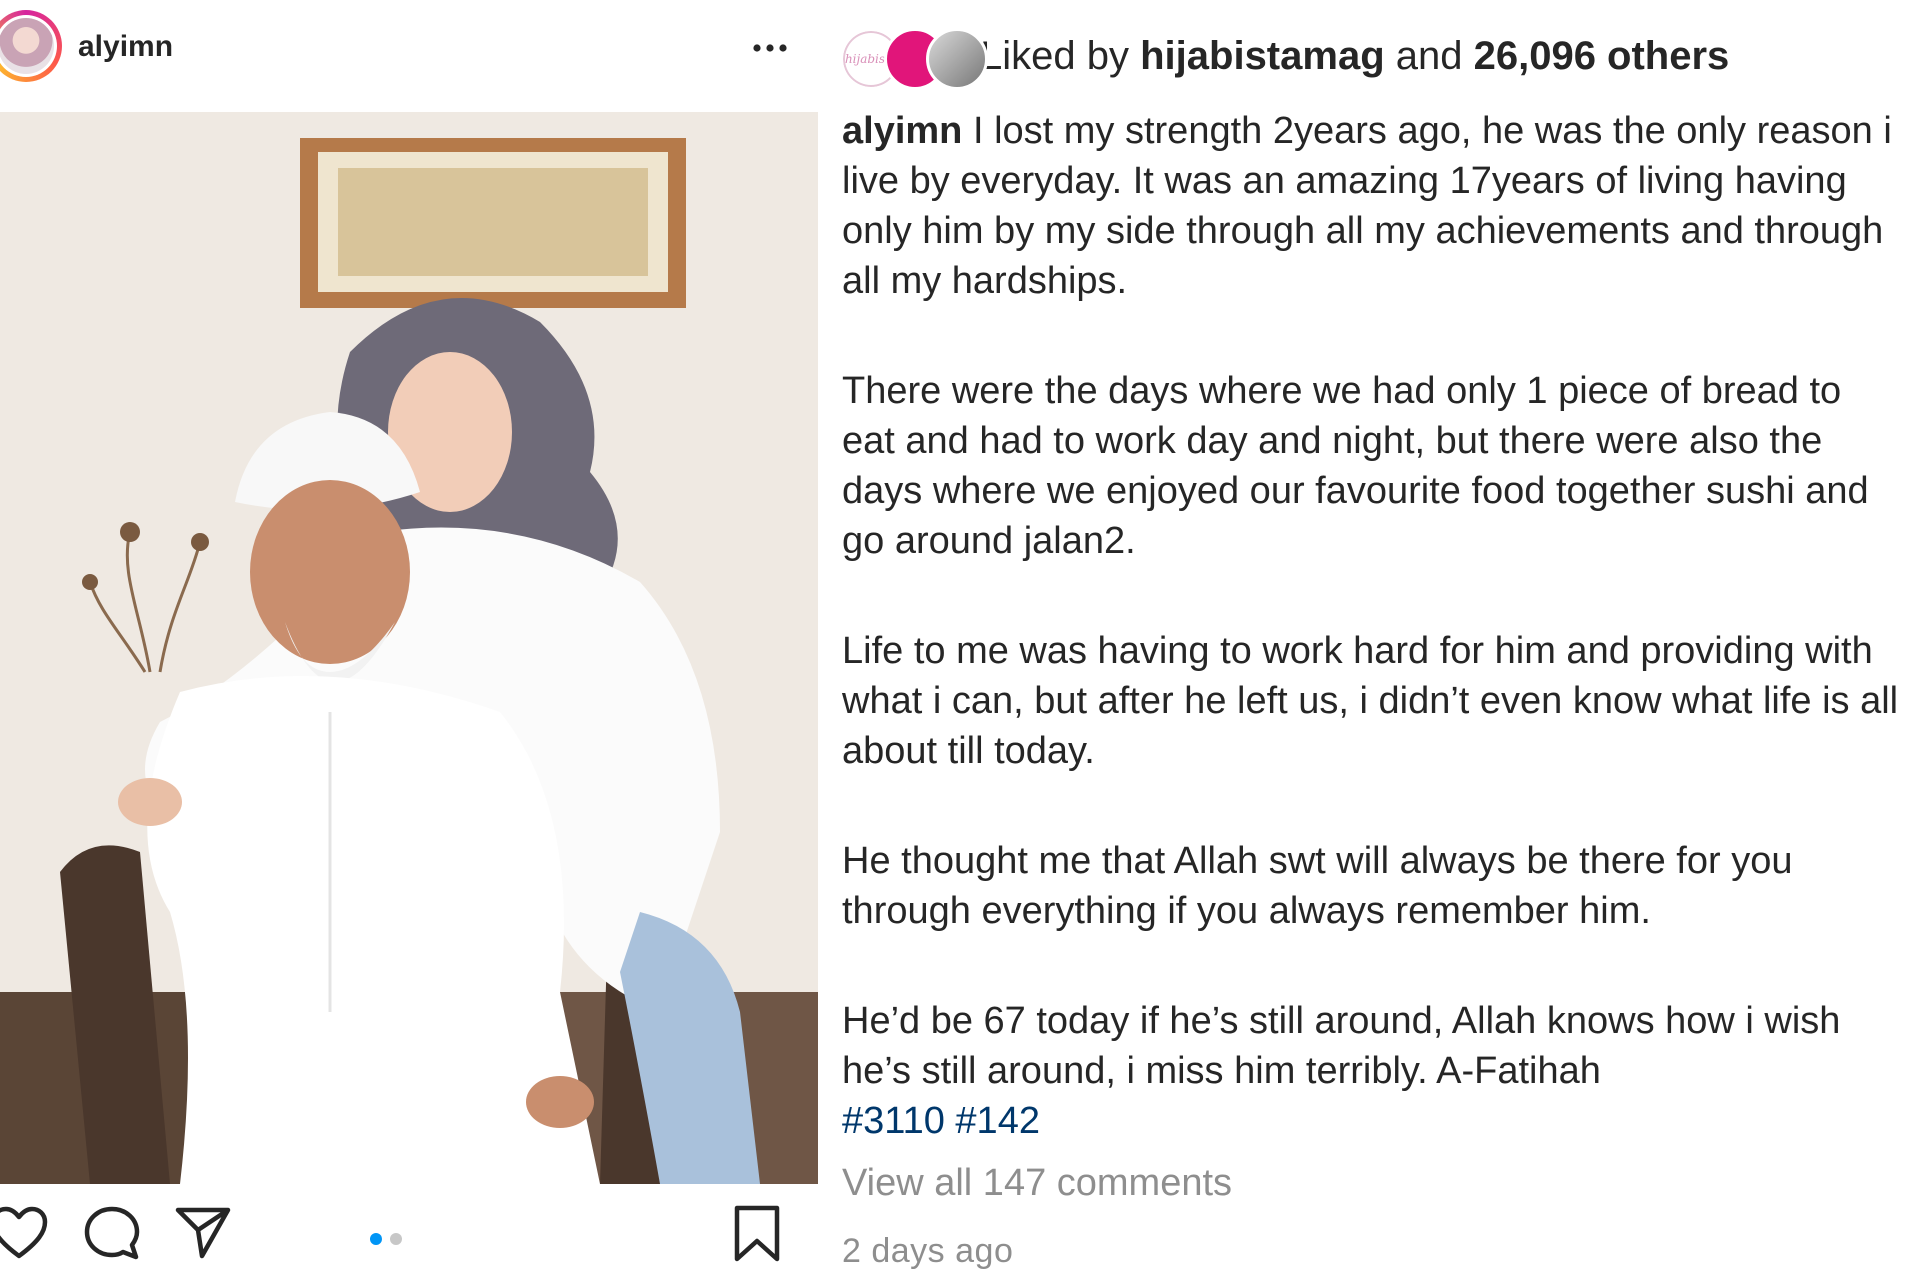 Image resolution: width=1920 pixels, height=1280 pixels. What do you see at coordinates (902, 131) in the screenshot?
I see `caption-username: alyimn` at bounding box center [902, 131].